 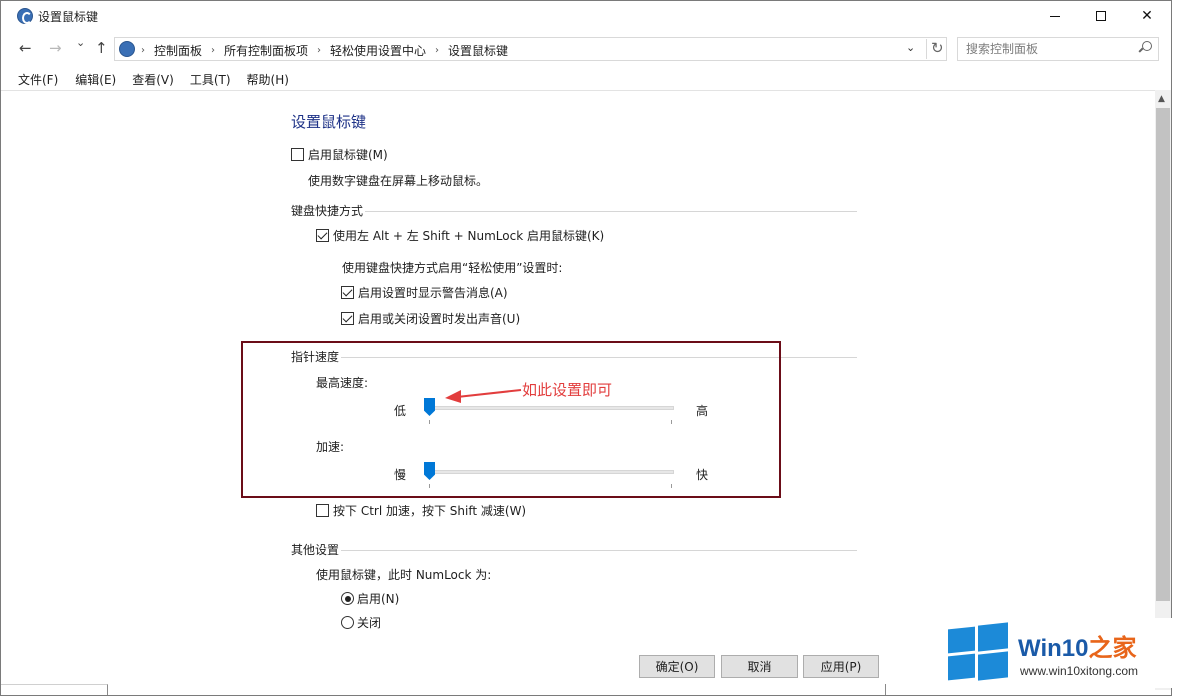 What do you see at coordinates (1079, 671) in the screenshot?
I see `watermark-url: www.win10xitong.com` at bounding box center [1079, 671].